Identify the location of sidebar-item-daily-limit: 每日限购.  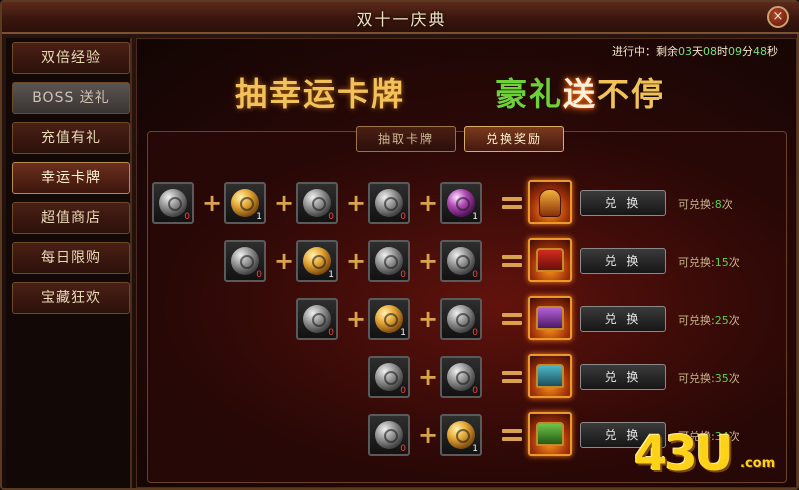
(71, 258).